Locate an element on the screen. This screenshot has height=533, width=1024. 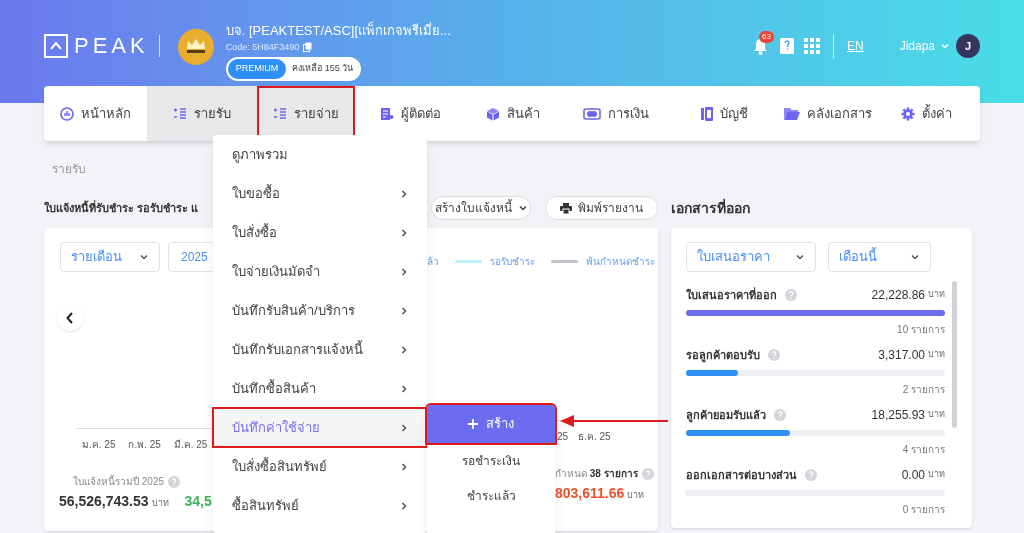
menu-item: ซื้อสินทรัพย์ is located at coordinates (320, 505).